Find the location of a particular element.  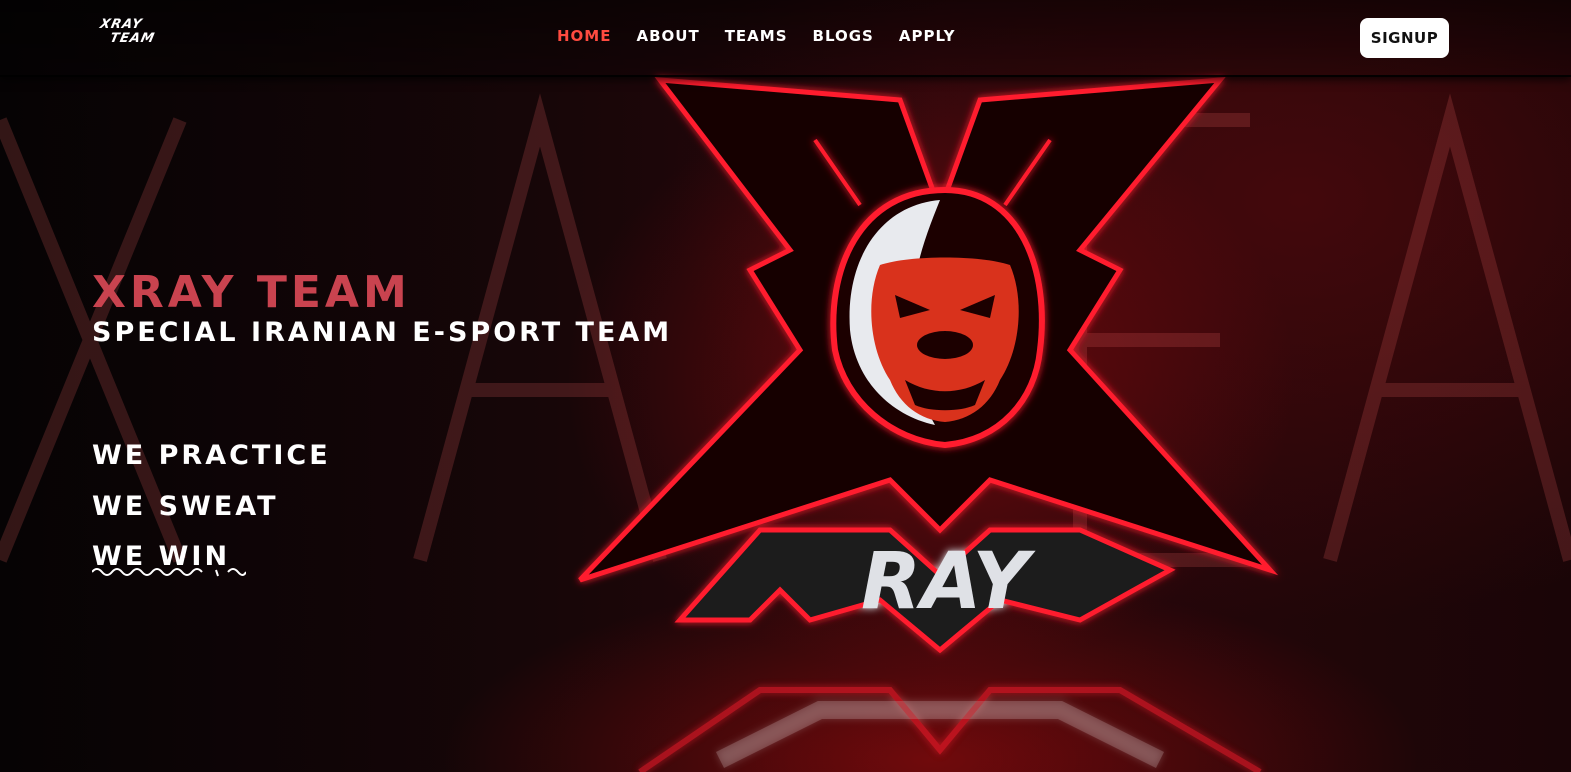

signup-button: SIGNUP is located at coordinates (1404, 38).